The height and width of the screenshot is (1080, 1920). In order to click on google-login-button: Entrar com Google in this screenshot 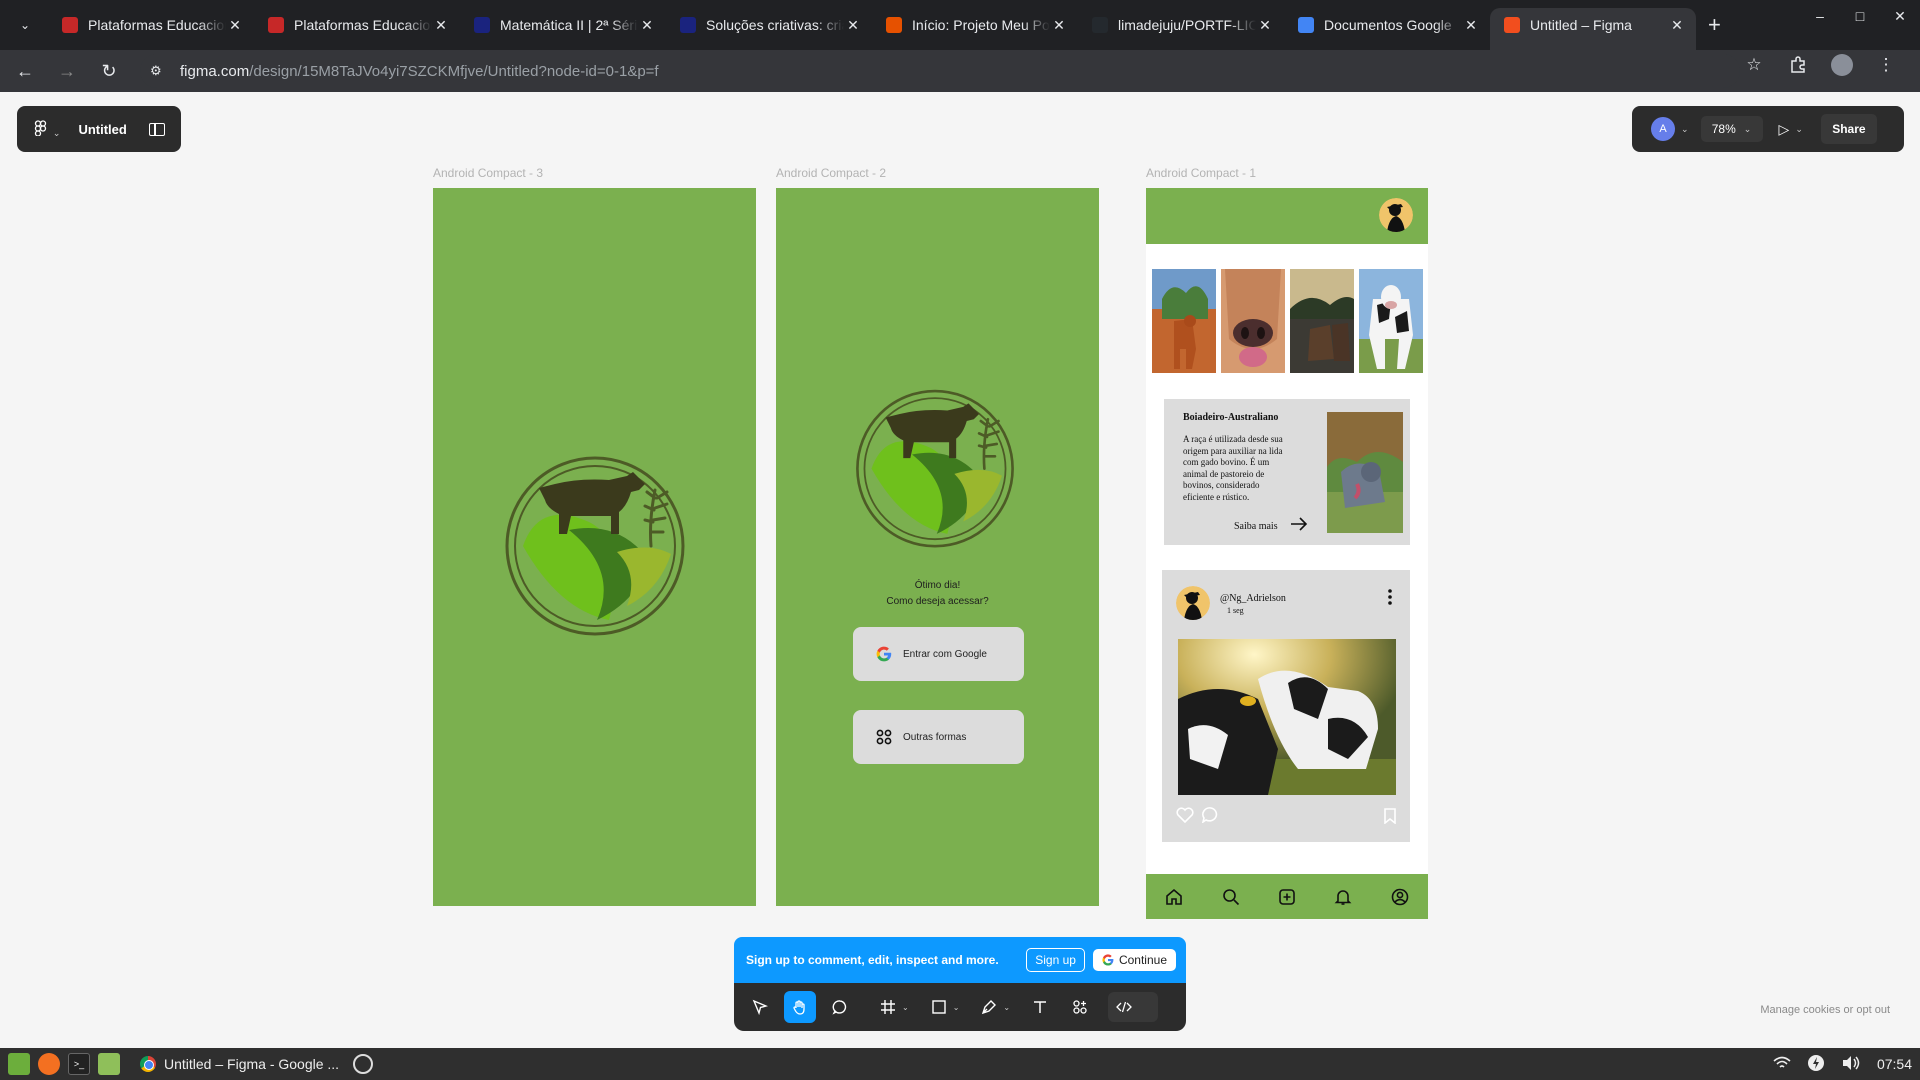, I will do `click(938, 654)`.